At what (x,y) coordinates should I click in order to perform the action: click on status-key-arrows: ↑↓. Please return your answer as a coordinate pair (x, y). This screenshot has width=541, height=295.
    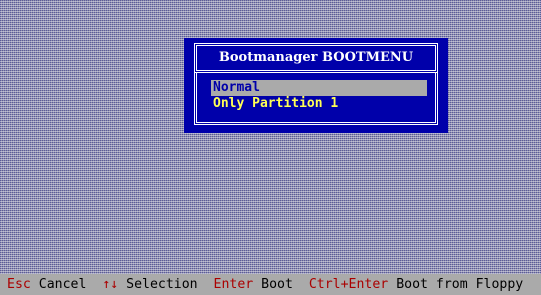
    Looking at the image, I should click on (110, 284).